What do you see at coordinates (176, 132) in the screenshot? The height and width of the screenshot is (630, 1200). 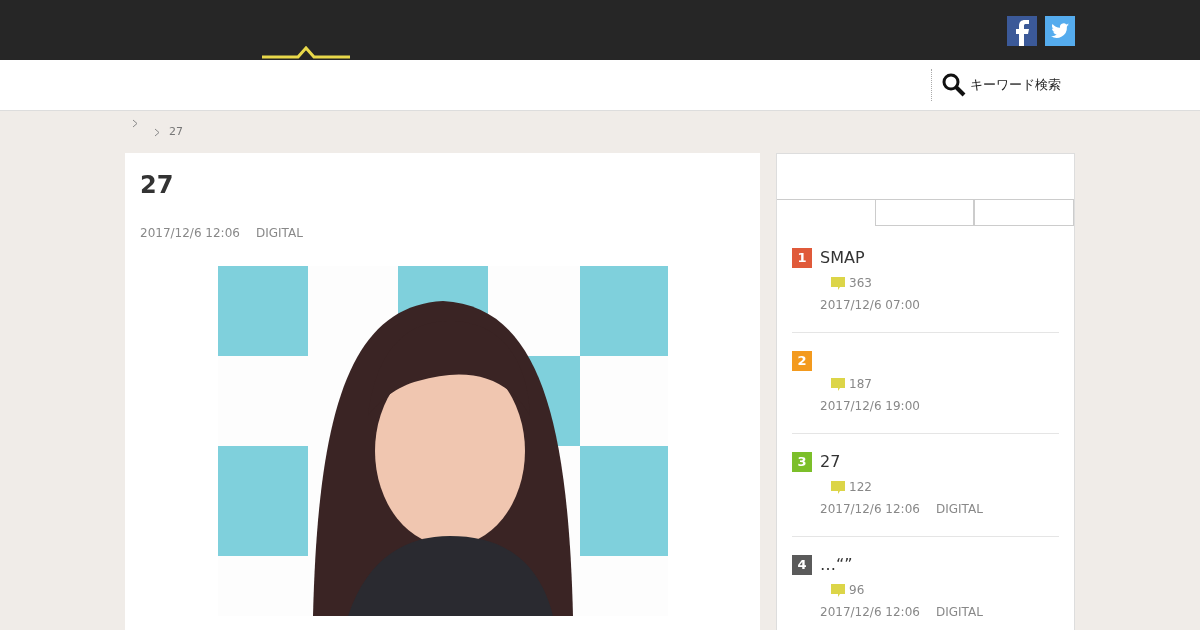 I see `breadcrumb-link: 27` at bounding box center [176, 132].